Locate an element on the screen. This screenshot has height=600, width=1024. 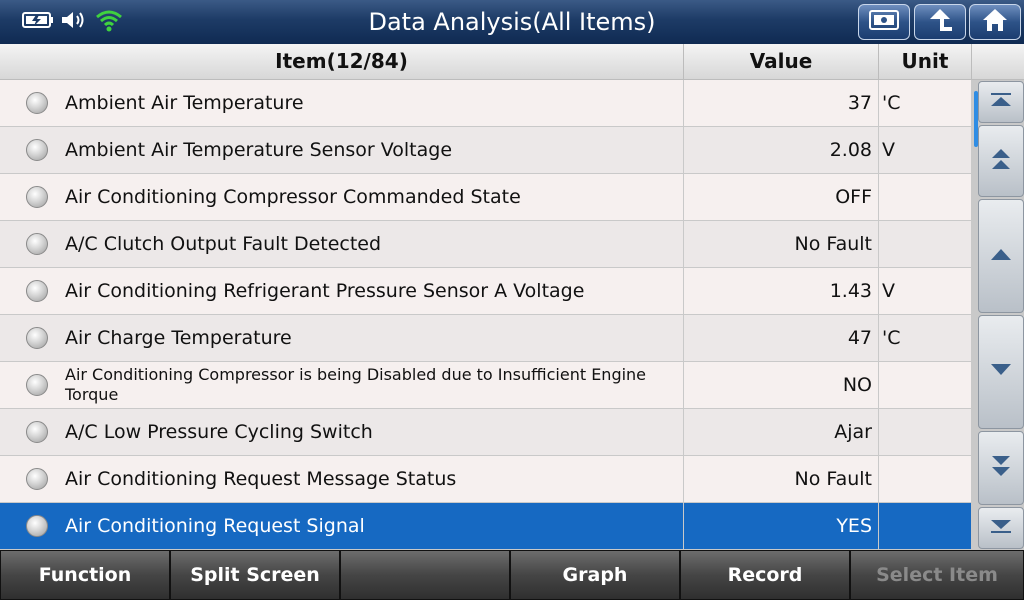
blank-button is located at coordinates (425, 575).